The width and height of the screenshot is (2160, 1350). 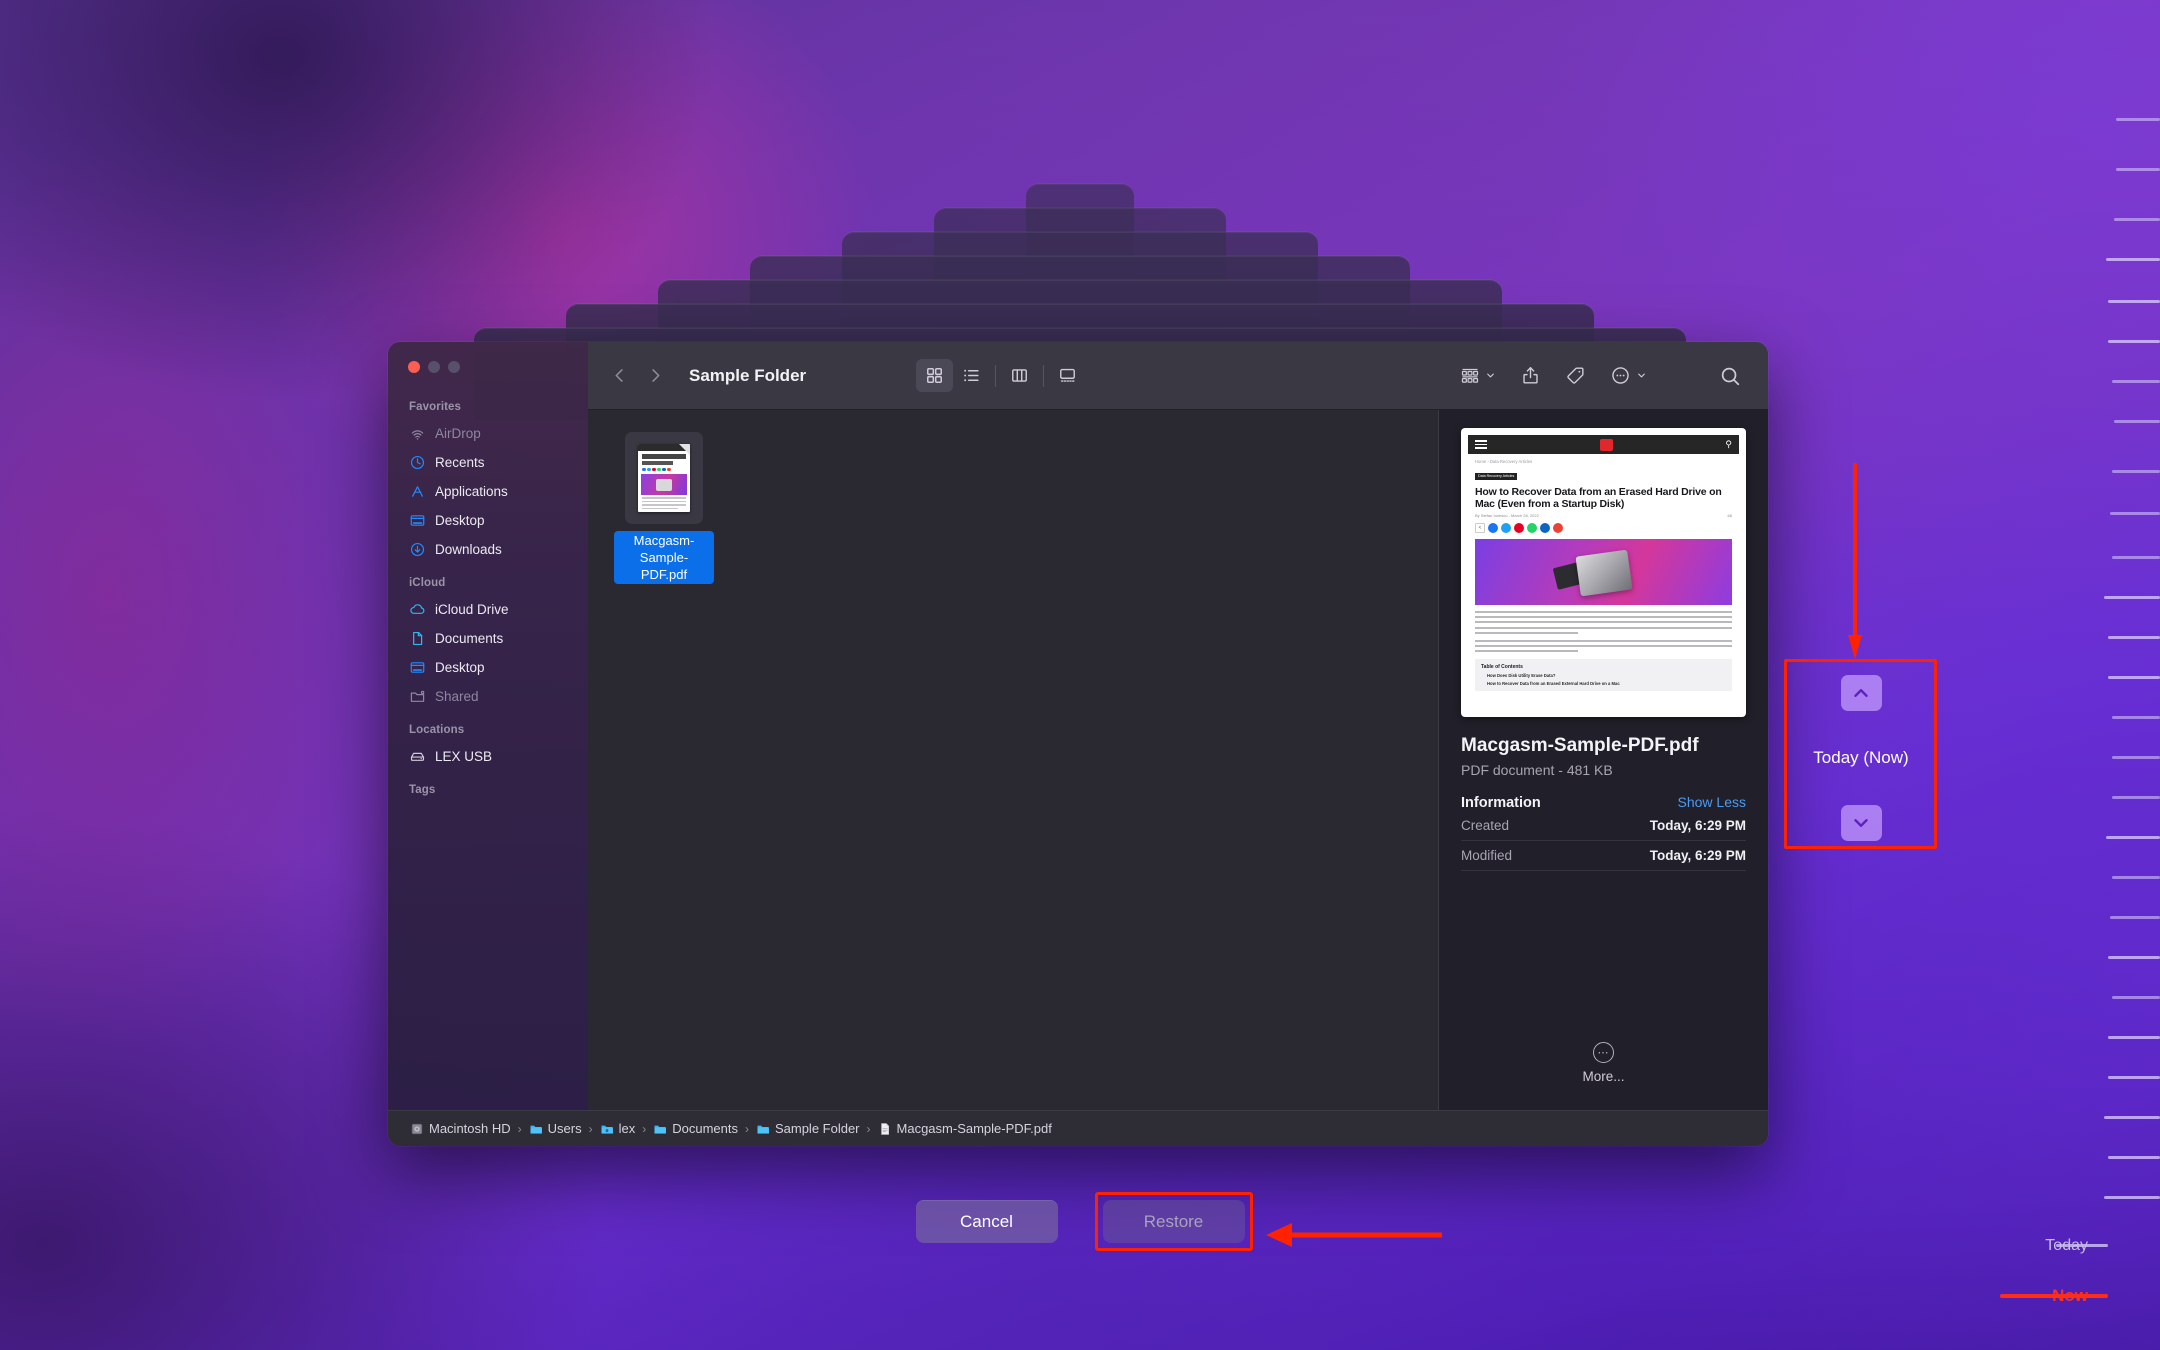 I want to click on restore-button: Restore, so click(x=1173, y=1221).